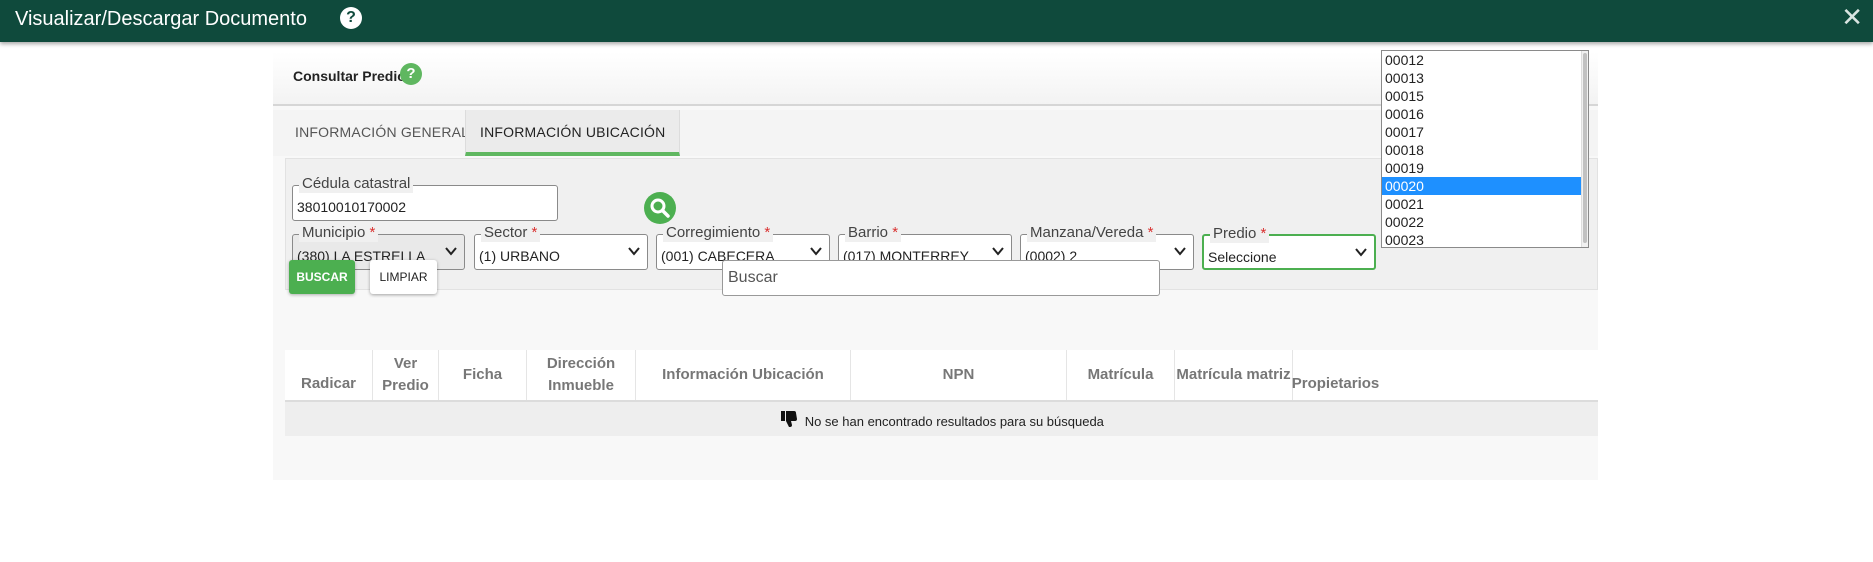 Image resolution: width=1873 pixels, height=562 pixels. What do you see at coordinates (406, 375) in the screenshot?
I see `column-header-ver-predio: Ver Predio` at bounding box center [406, 375].